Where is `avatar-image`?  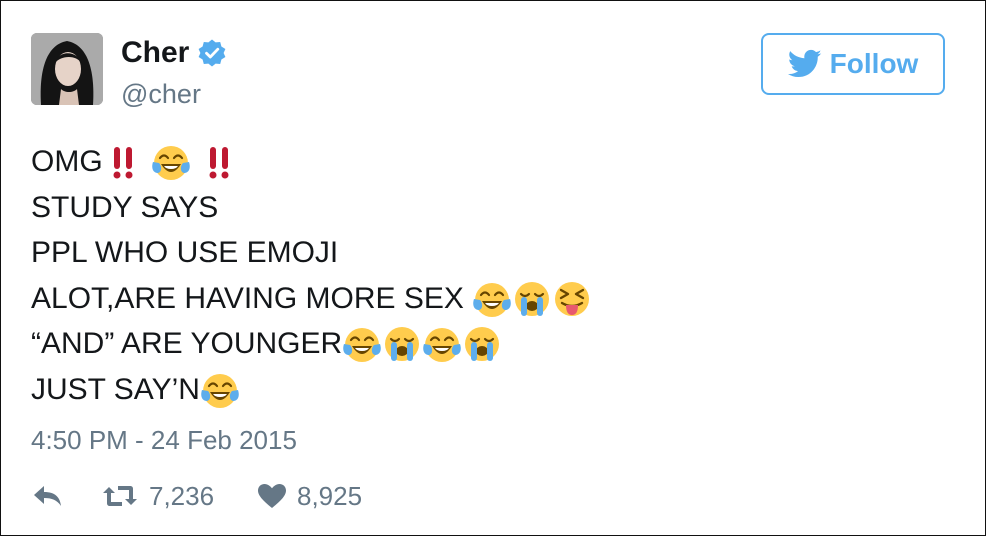
avatar-image is located at coordinates (67, 69).